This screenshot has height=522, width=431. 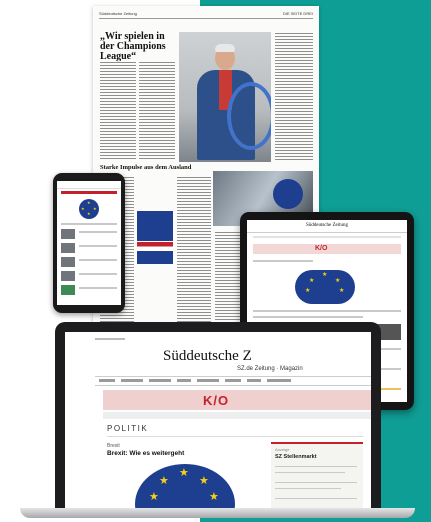 I want to click on newspaper-header: Süddeutsche Zeitung DIE SEITE DREI, so click(x=206, y=14).